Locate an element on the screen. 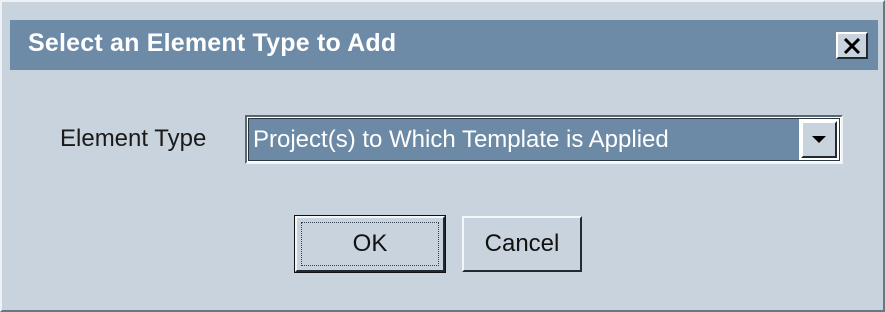 The image size is (885, 312). chevron-down-icon is located at coordinates (819, 139).